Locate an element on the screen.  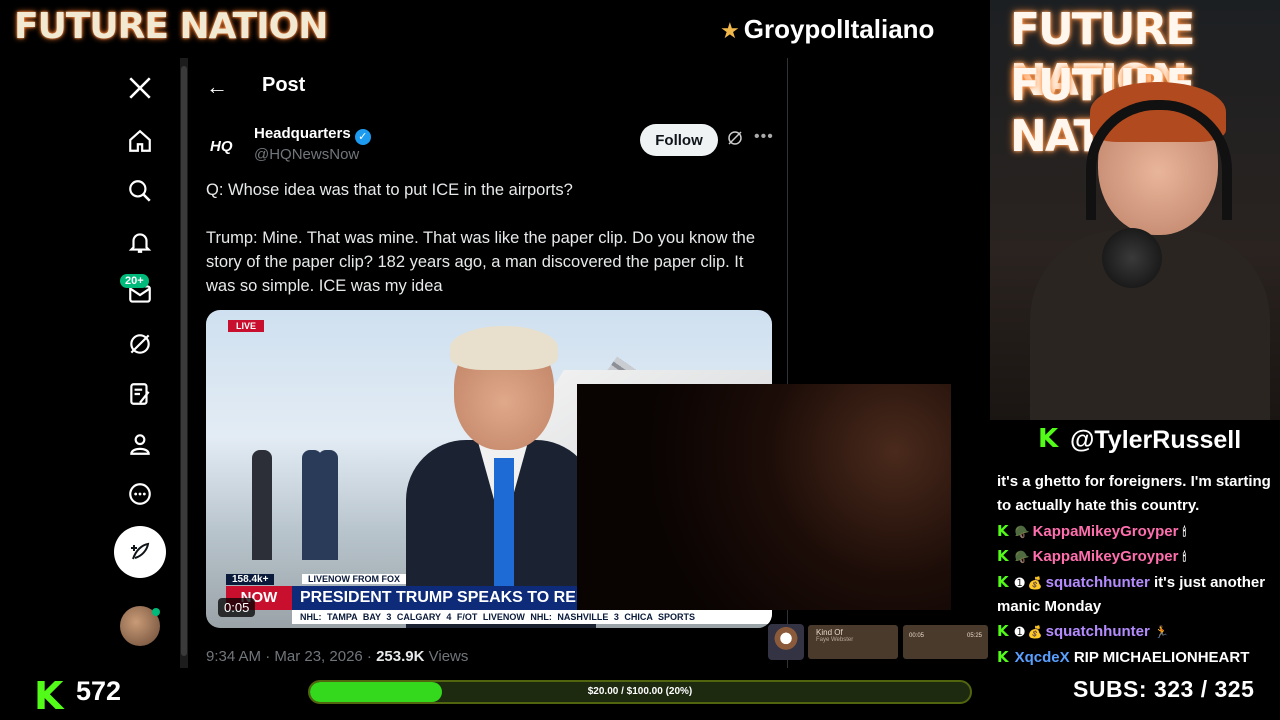
bell-icon is located at coordinates (140, 242).